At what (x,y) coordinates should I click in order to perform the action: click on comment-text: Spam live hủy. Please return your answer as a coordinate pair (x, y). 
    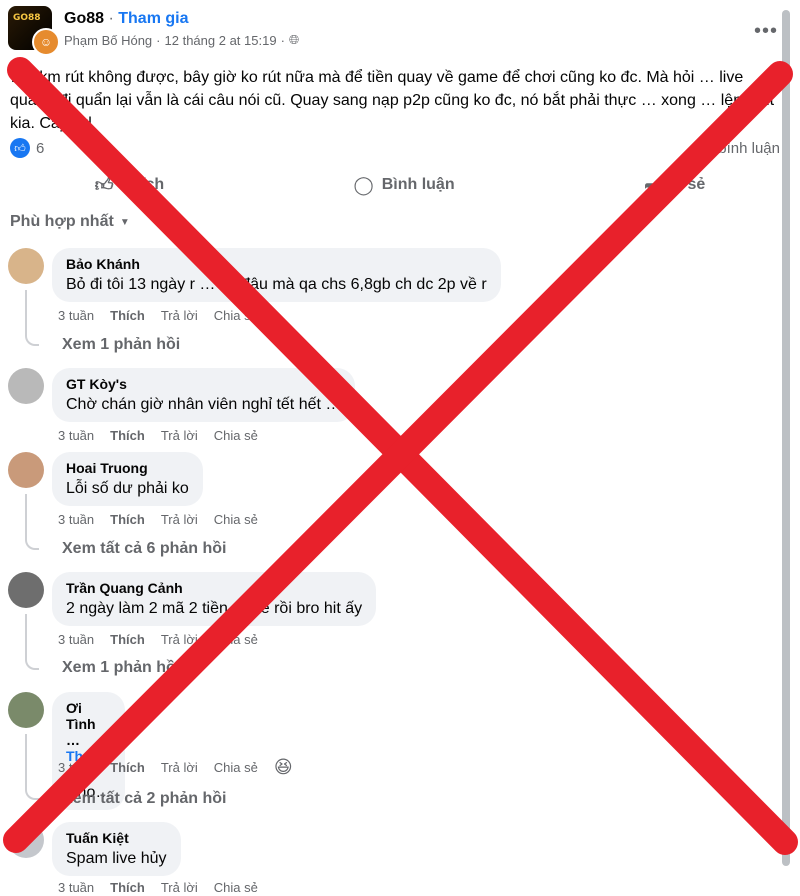
    Looking at the image, I should click on (116, 858).